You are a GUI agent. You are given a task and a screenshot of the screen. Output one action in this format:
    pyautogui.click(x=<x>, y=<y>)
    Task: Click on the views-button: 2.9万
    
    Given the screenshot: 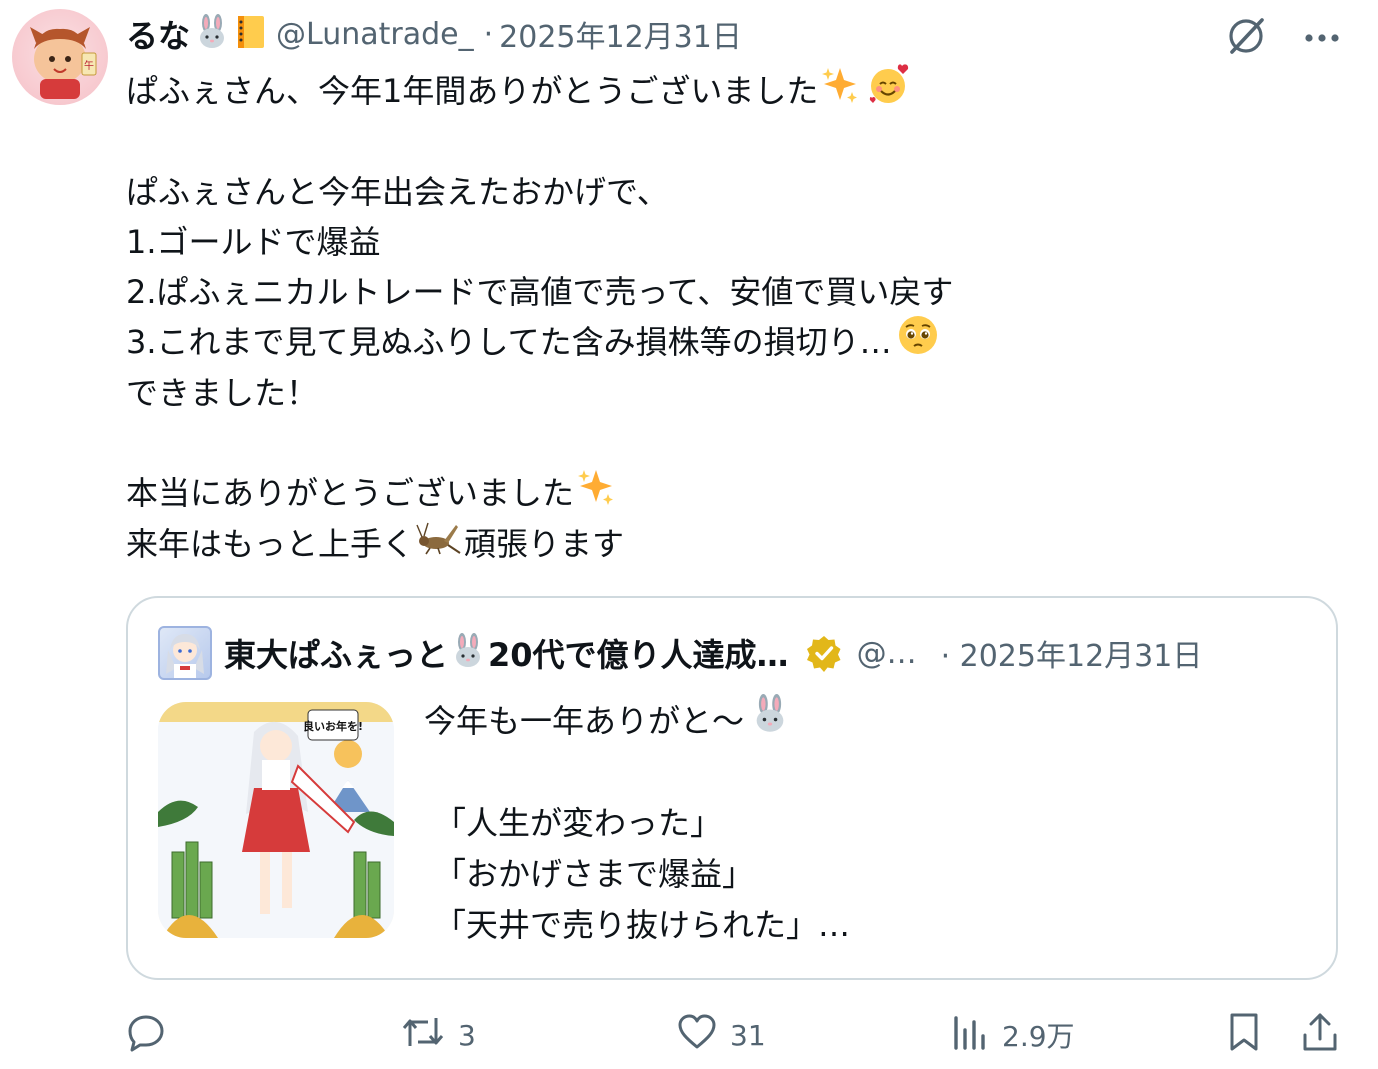 What is the action you would take?
    pyautogui.click(x=1012, y=1035)
    